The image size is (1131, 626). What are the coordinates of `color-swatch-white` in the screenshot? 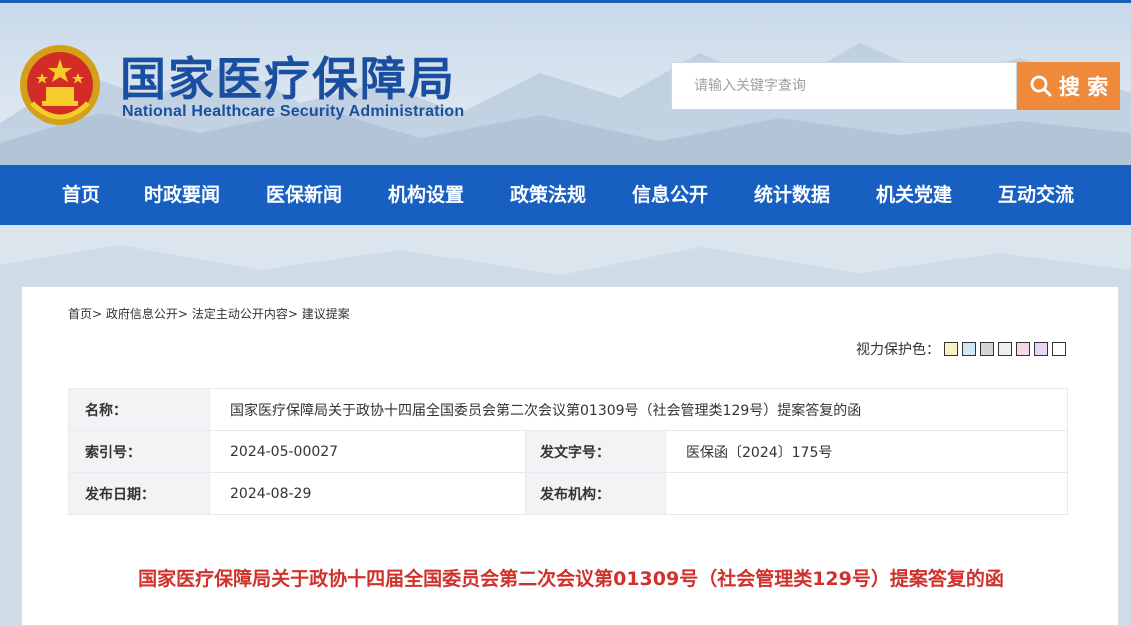 It's located at (1059, 349).